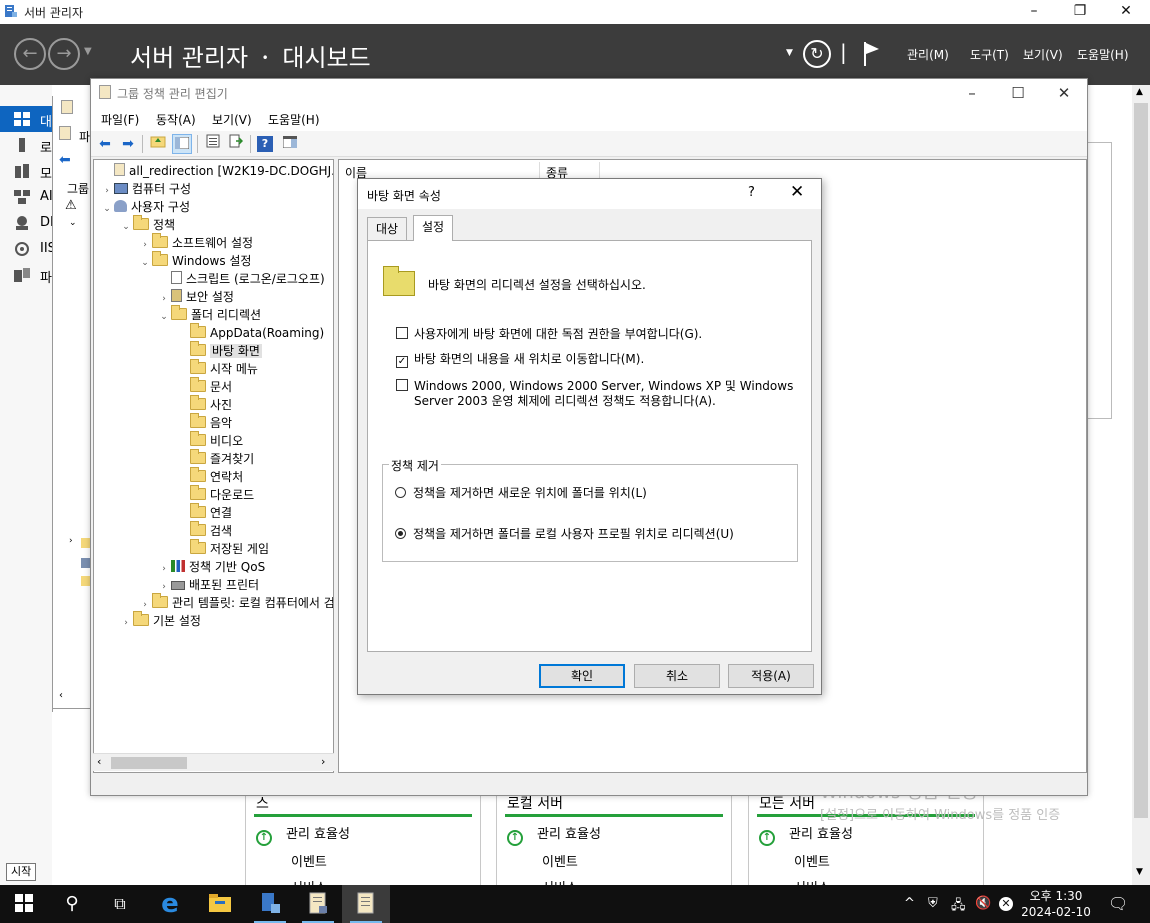  Describe the element at coordinates (677, 676) in the screenshot. I see `cancel-button: 취소` at that location.